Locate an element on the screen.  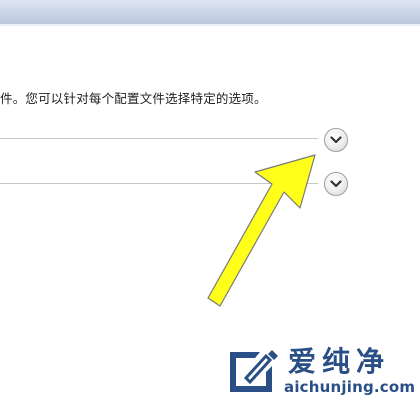
watermark-logo is located at coordinates (254, 371).